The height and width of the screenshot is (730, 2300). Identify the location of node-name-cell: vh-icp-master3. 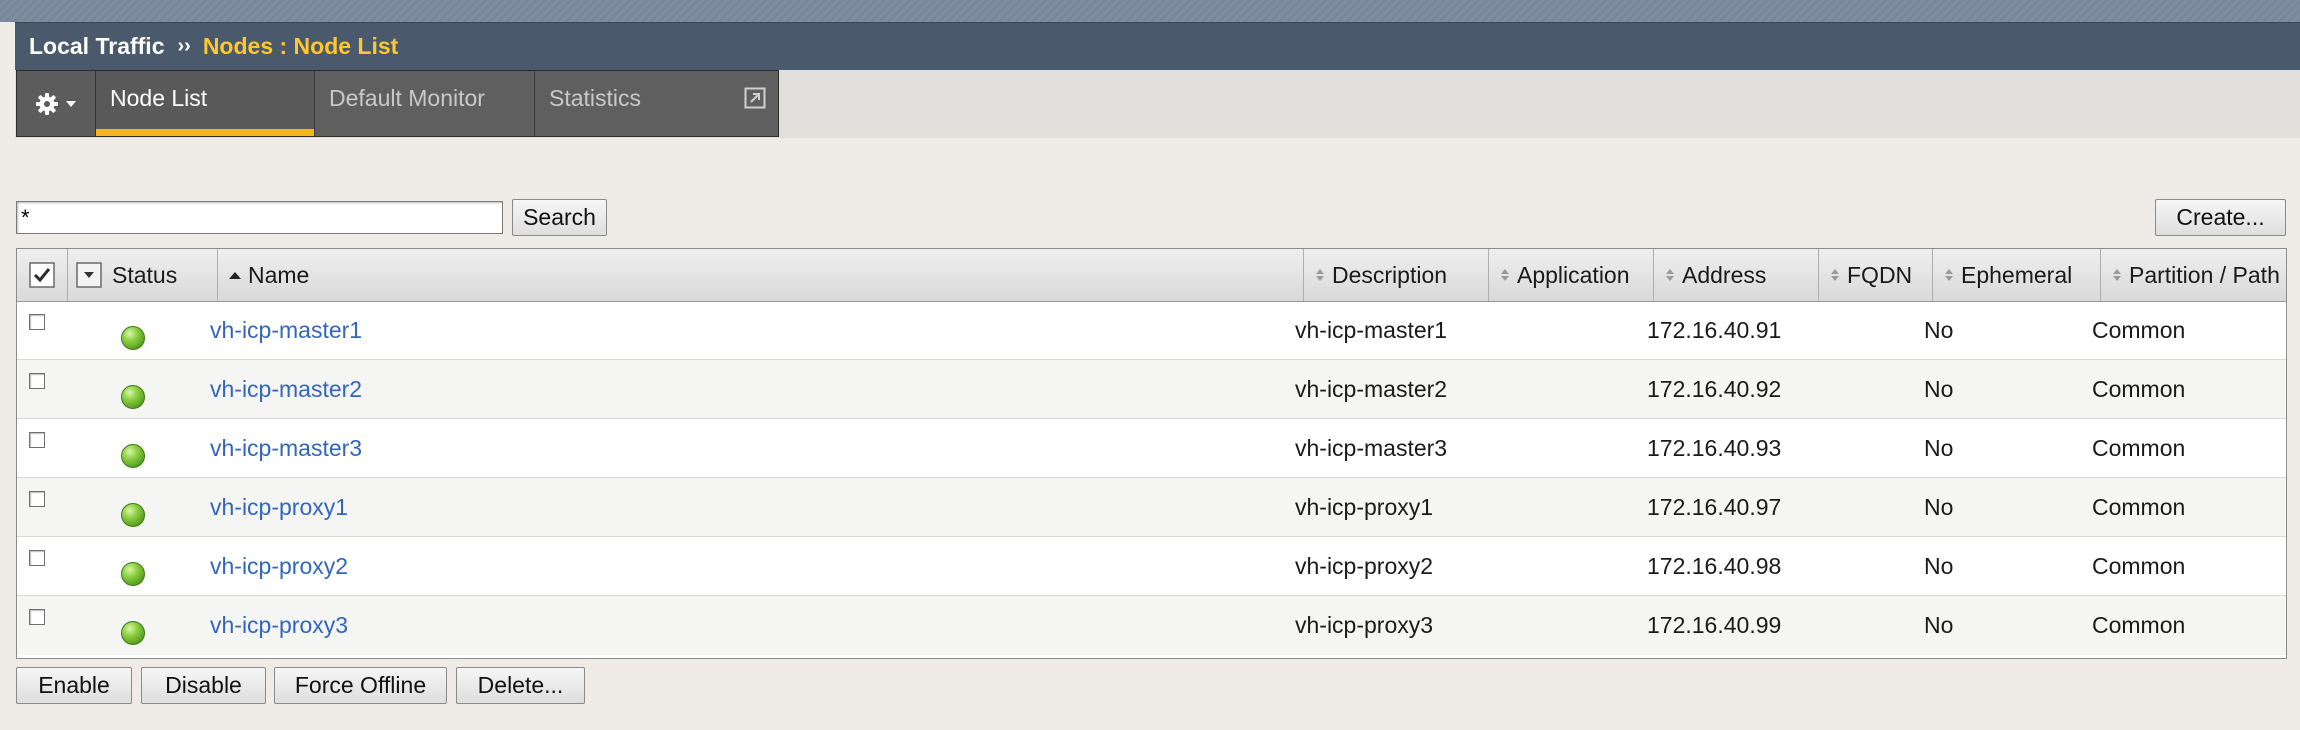
(286, 448).